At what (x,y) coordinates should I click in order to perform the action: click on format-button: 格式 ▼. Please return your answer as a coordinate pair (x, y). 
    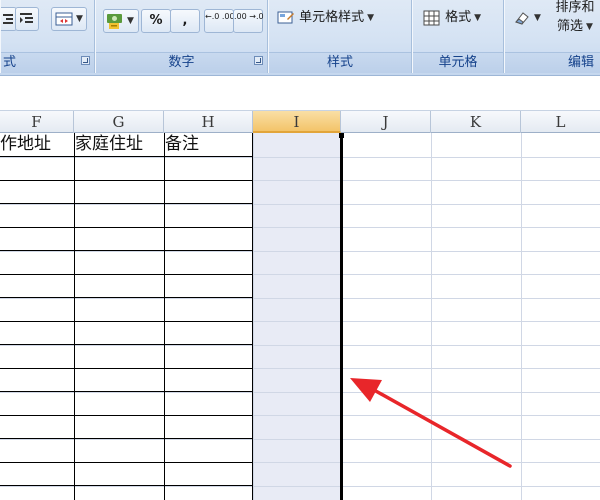
    Looking at the image, I should click on (461, 19).